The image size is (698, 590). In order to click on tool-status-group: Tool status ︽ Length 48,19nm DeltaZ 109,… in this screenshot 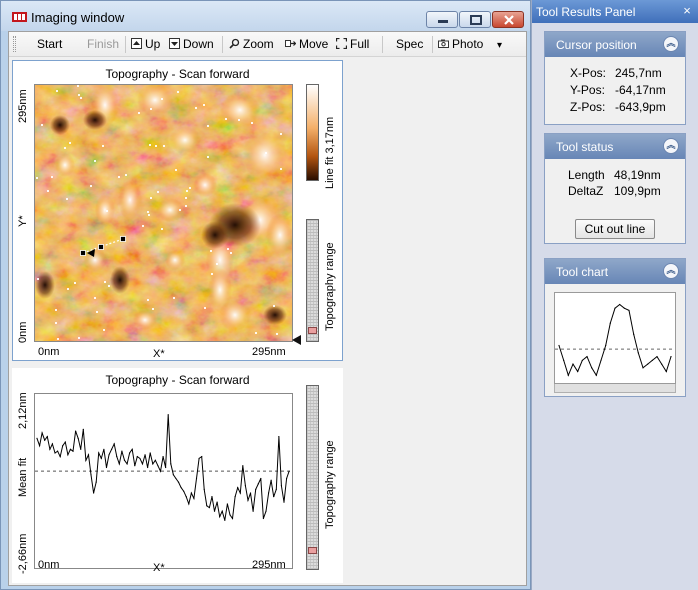, I will do `click(615, 188)`.